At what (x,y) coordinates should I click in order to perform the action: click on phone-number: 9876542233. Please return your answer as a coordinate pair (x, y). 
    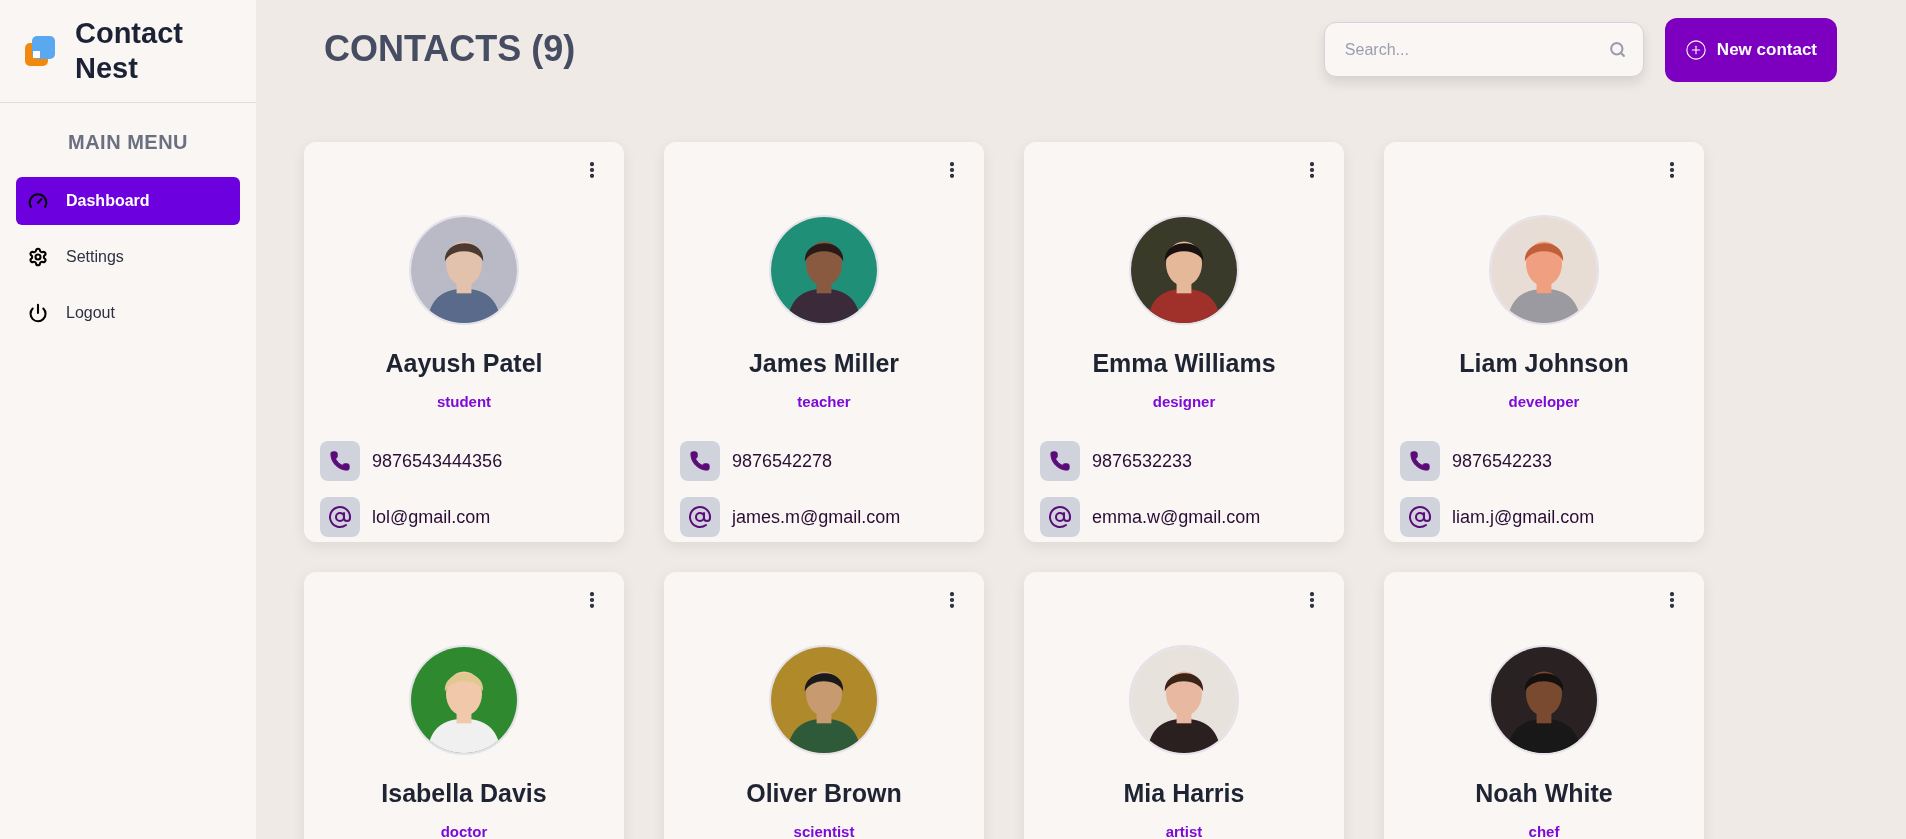
    Looking at the image, I should click on (1502, 461).